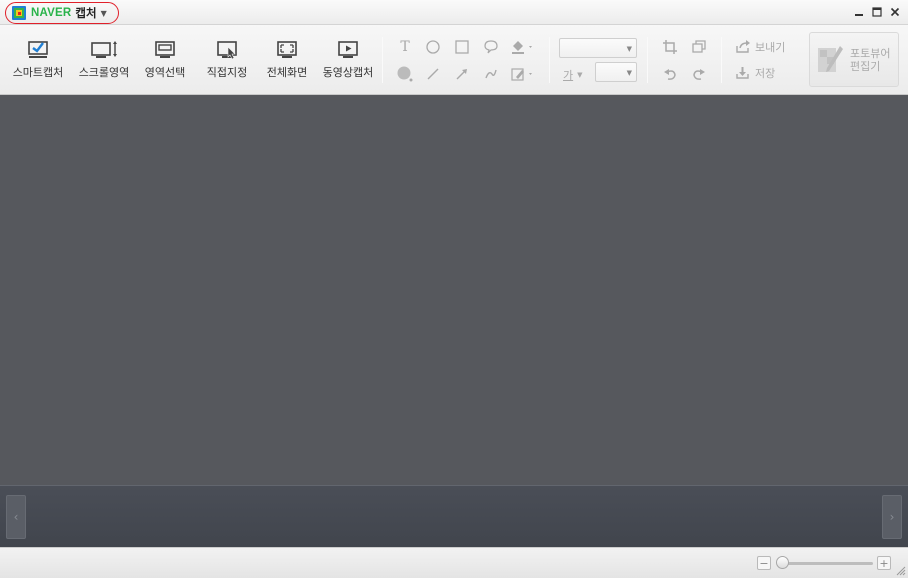 The height and width of the screenshot is (578, 908). I want to click on text-tool-button: T, so click(405, 47).